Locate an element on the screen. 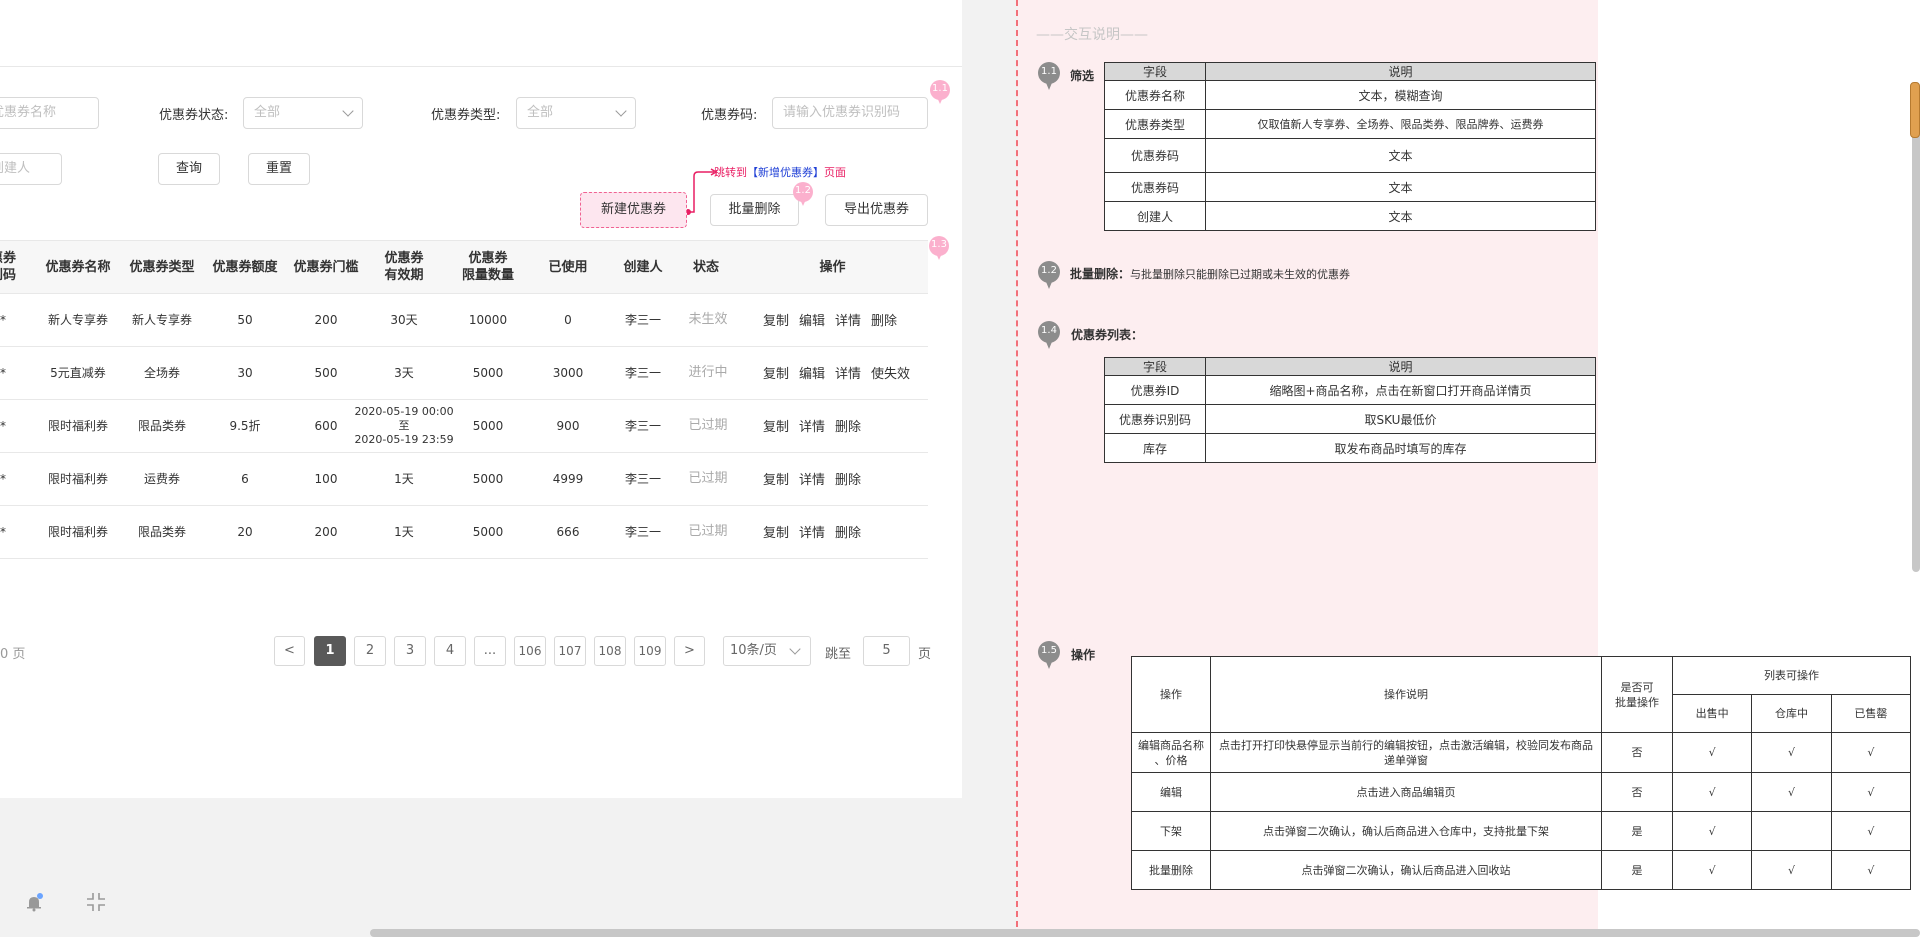 This screenshot has width=1920, height=937. vertical-scrollbar is located at coordinates (1916, 327).